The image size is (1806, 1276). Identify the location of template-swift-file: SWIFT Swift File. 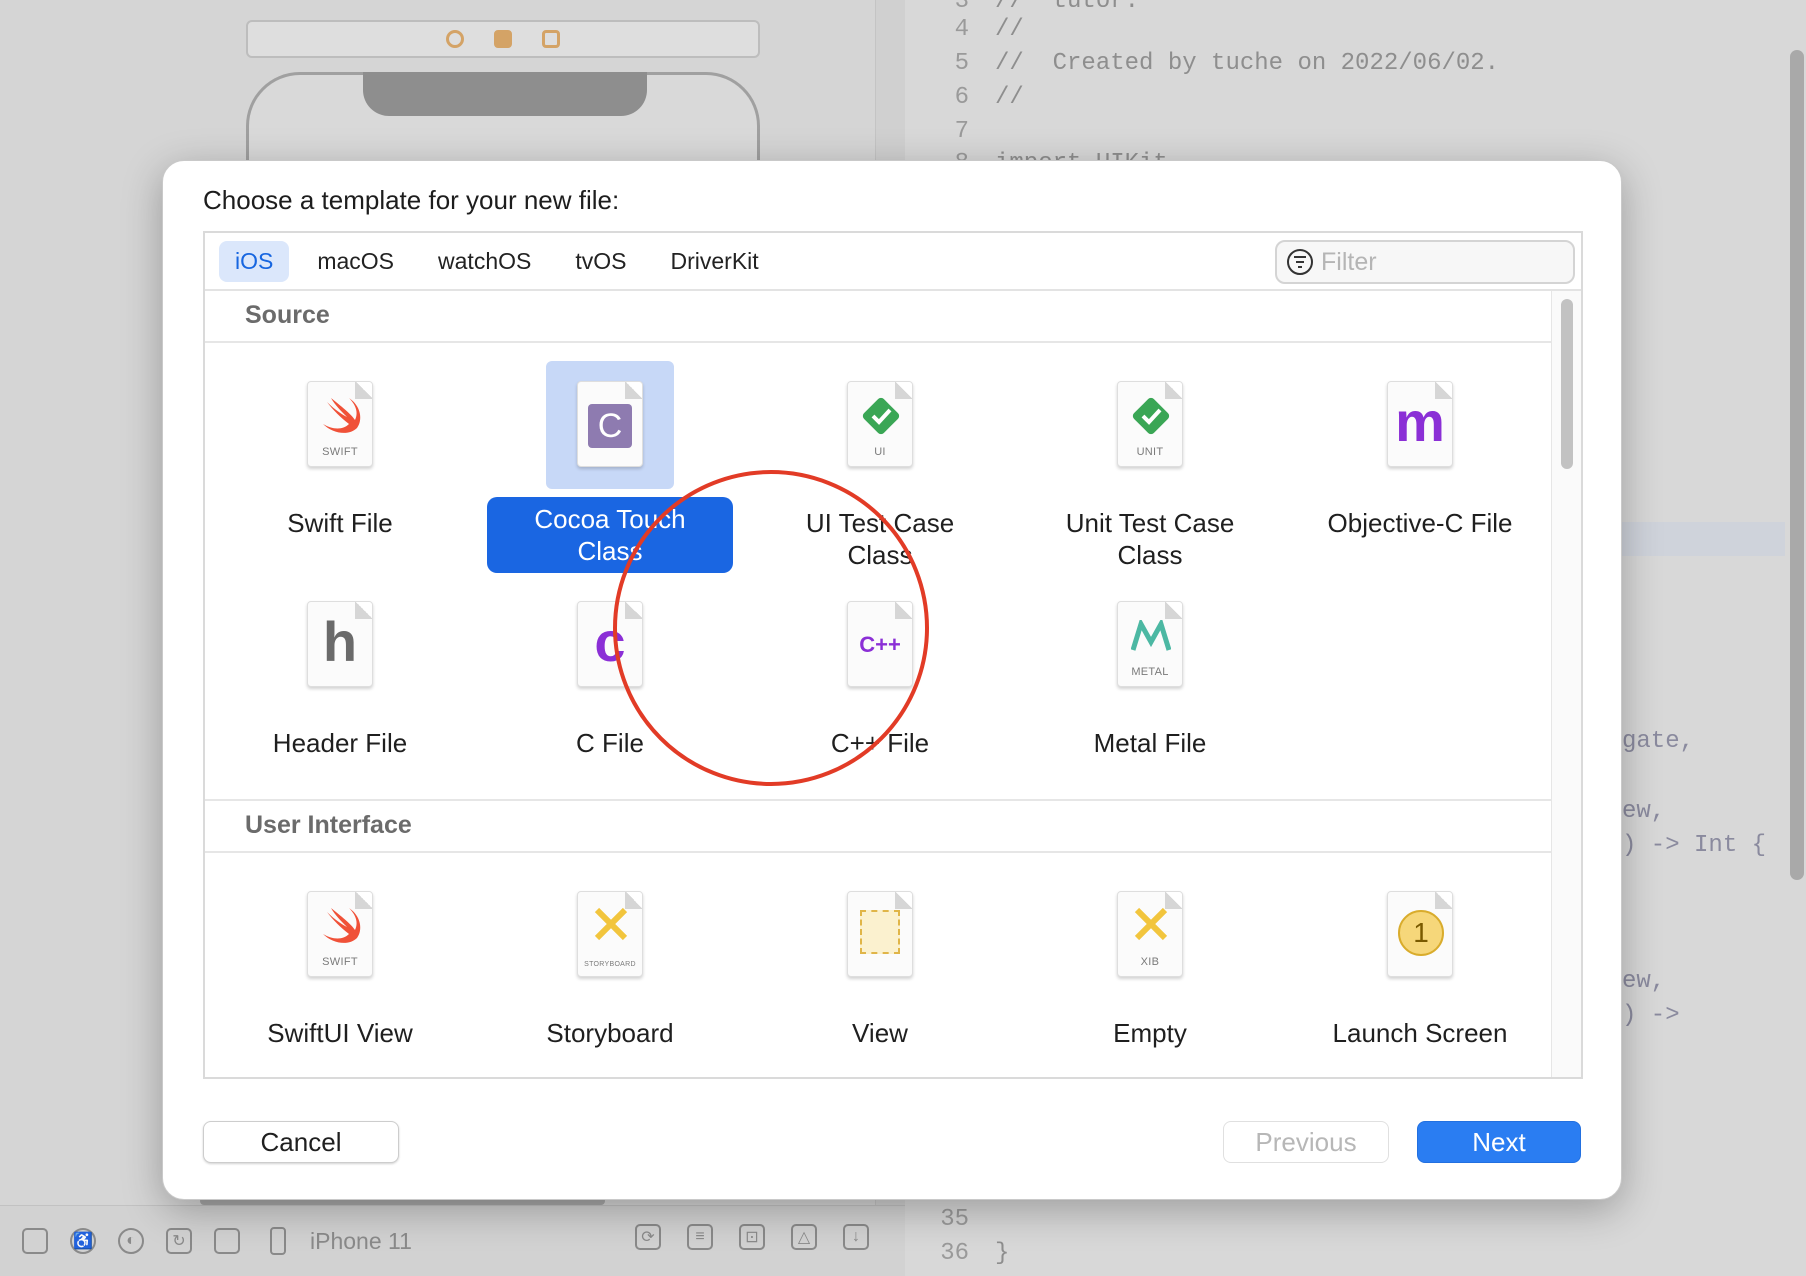
(340, 450).